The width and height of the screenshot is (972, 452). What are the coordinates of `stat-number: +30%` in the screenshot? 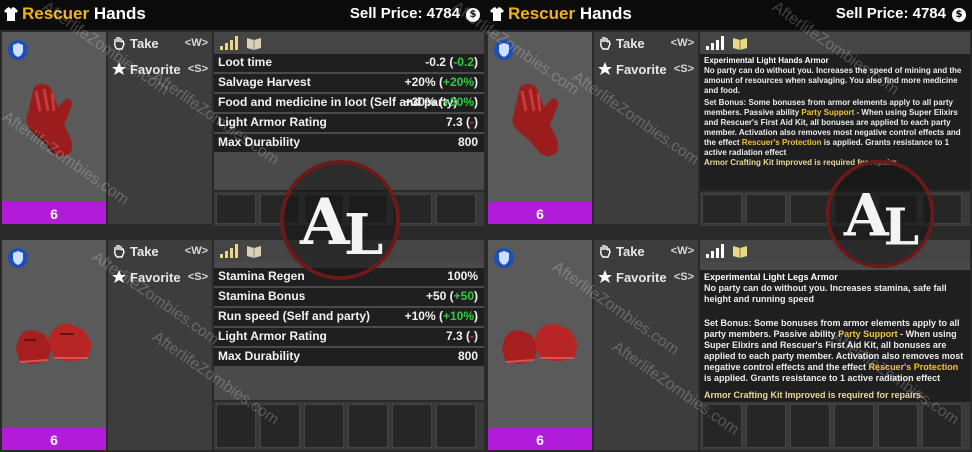 It's located at (420, 102).